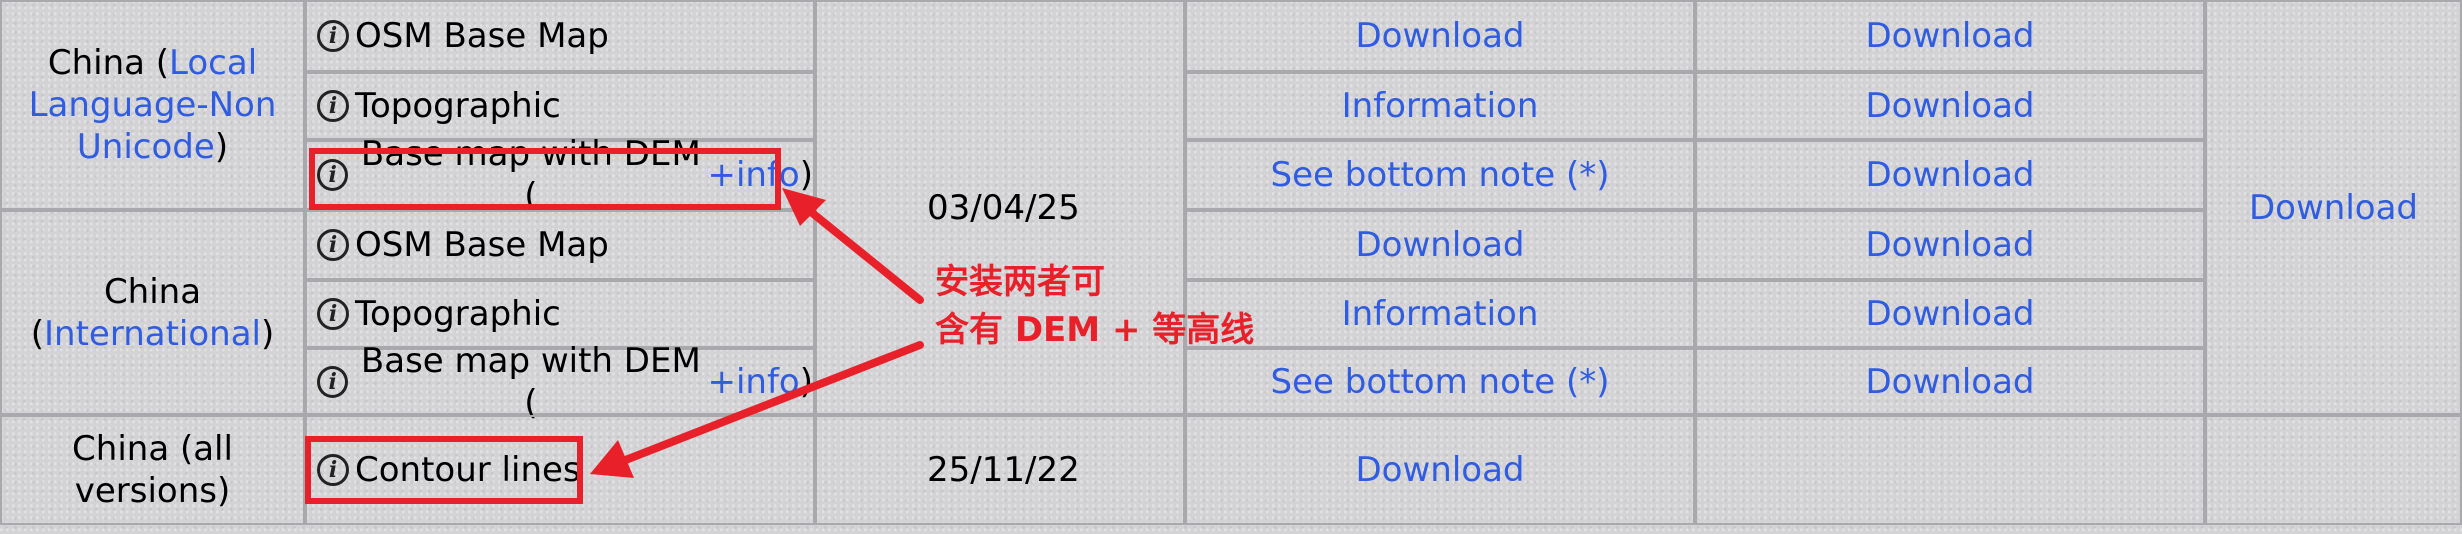 This screenshot has height=534, width=2462. Describe the element at coordinates (1094, 306) in the screenshot. I see `annotation-text: 安装两者可 含有 DEM + 等高线` at that location.